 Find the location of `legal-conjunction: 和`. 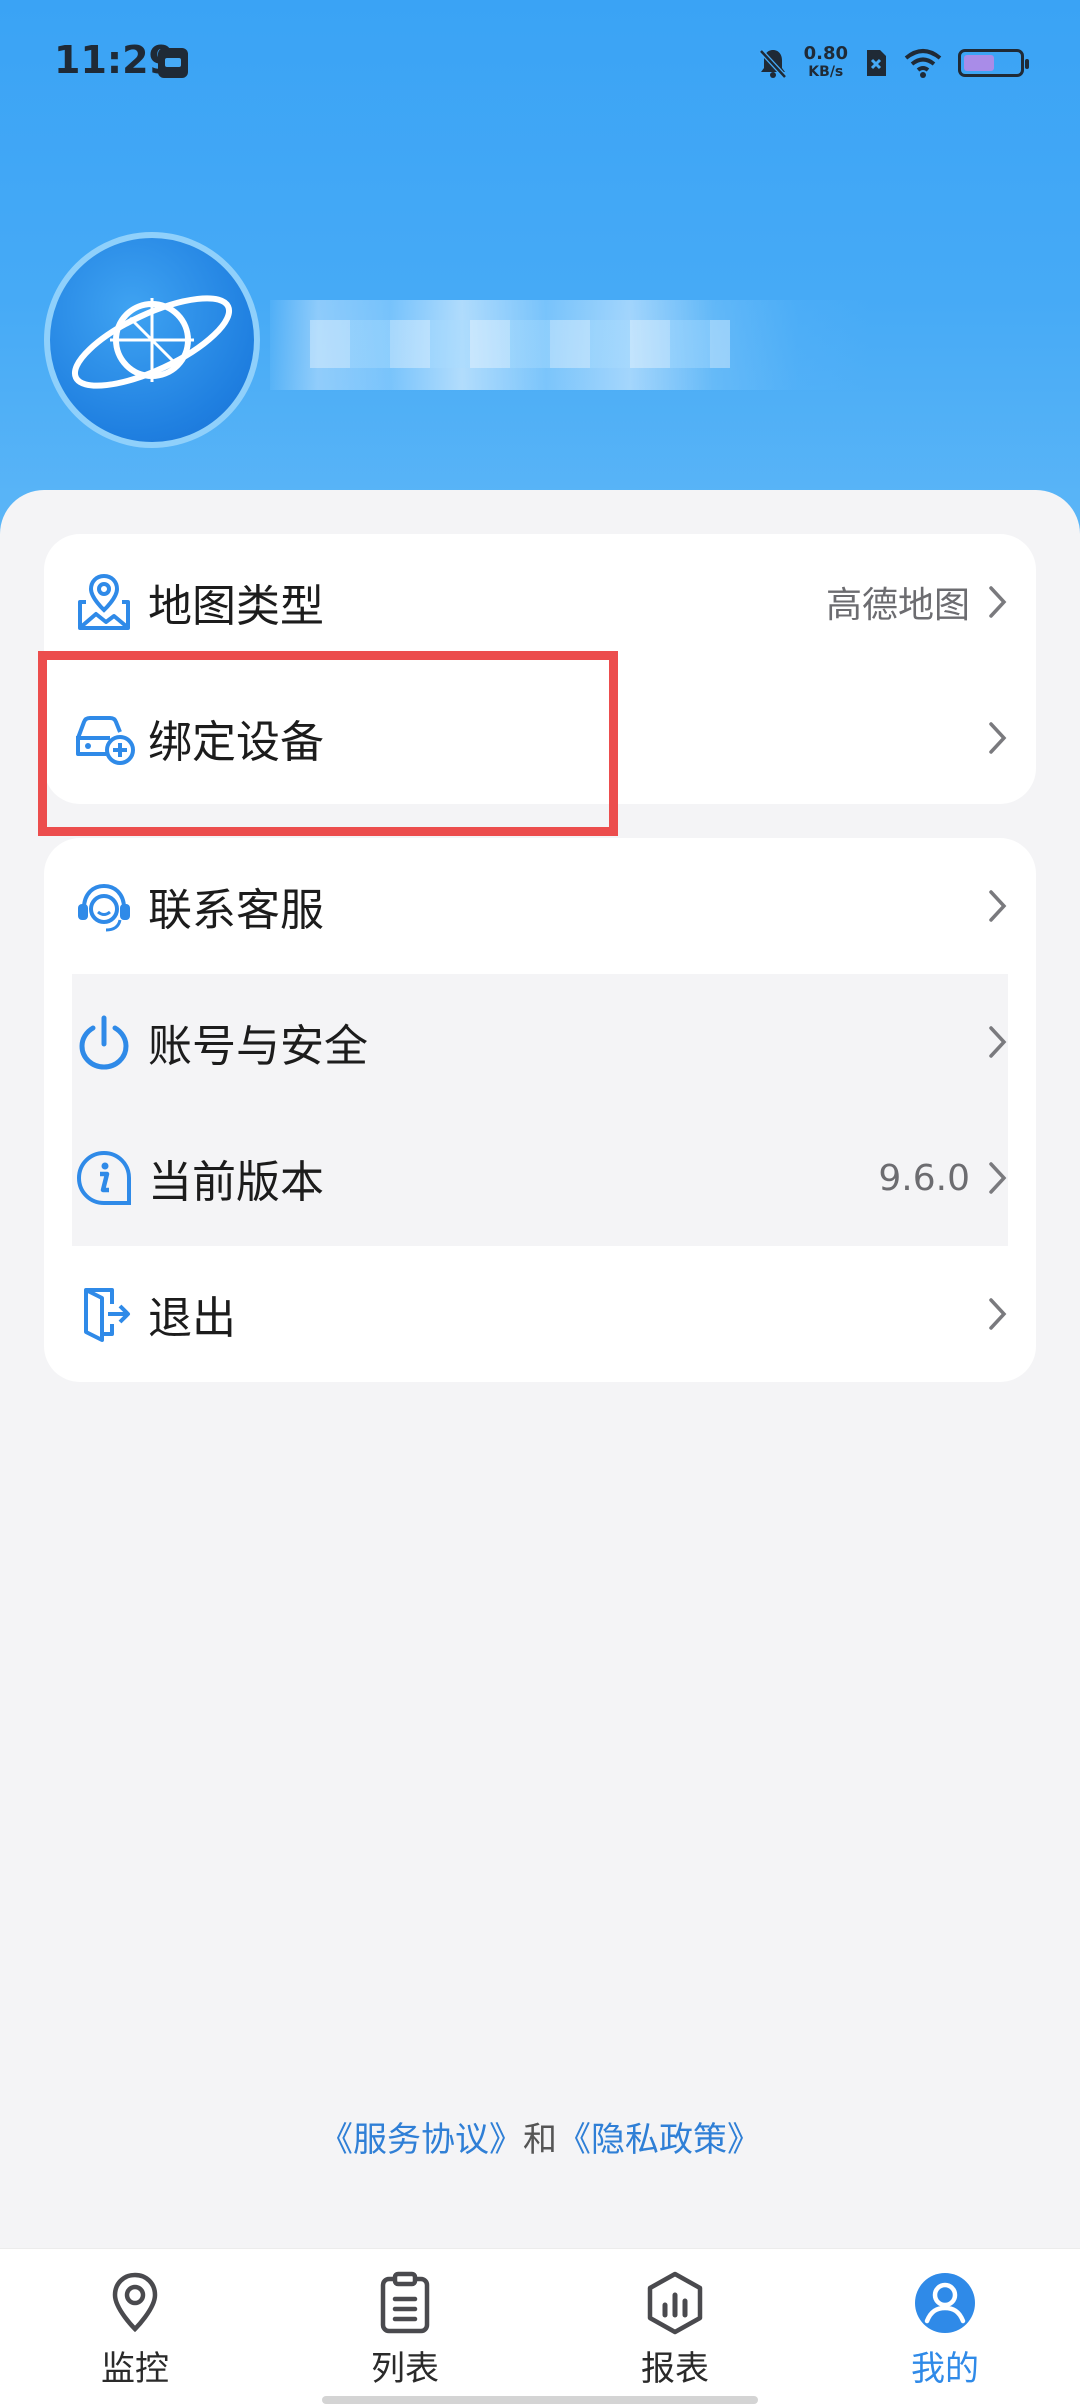

legal-conjunction: 和 is located at coordinates (540, 2140).